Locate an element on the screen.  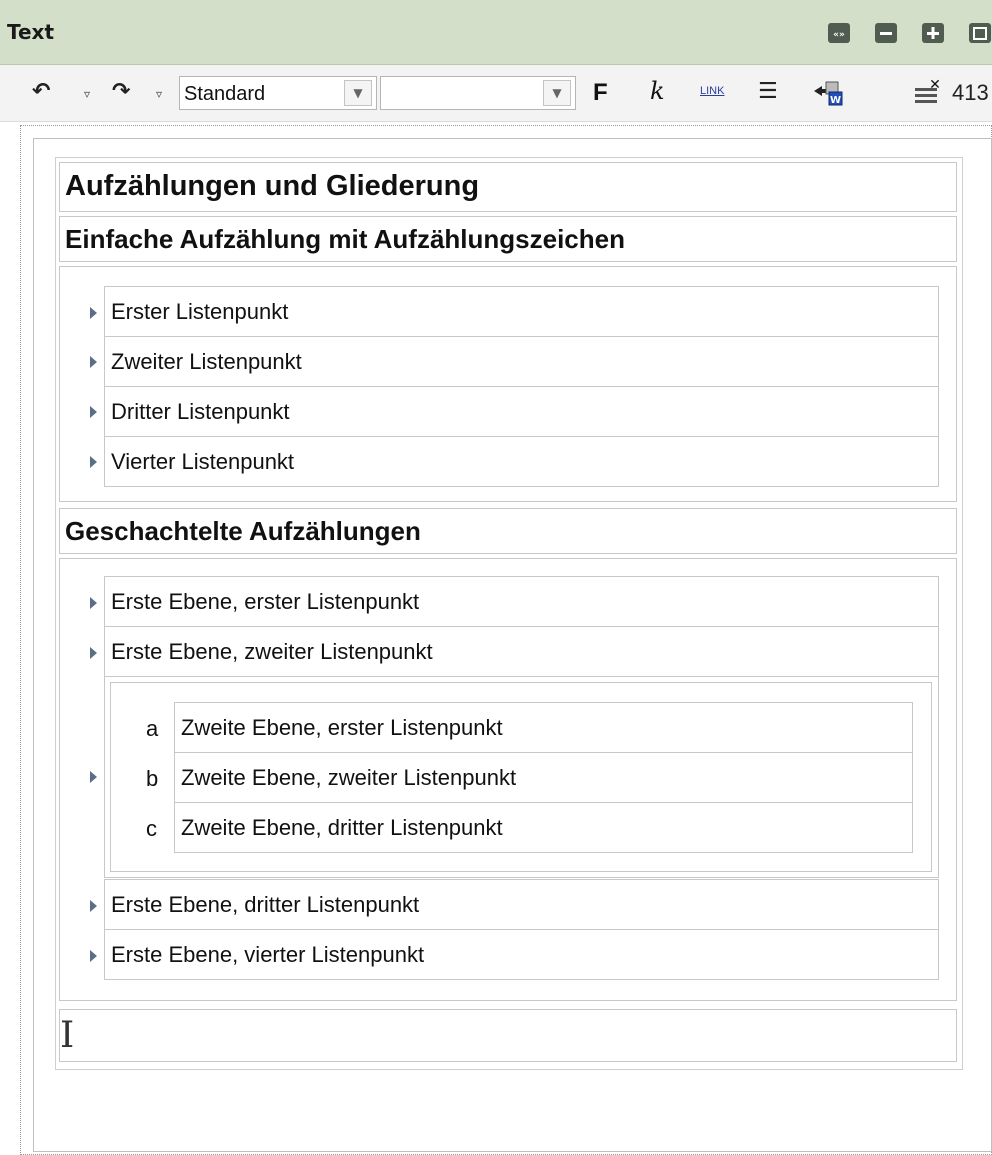
sublist-item-text: Zweite Ebene, erster Listenpunkt is located at coordinates (342, 727).